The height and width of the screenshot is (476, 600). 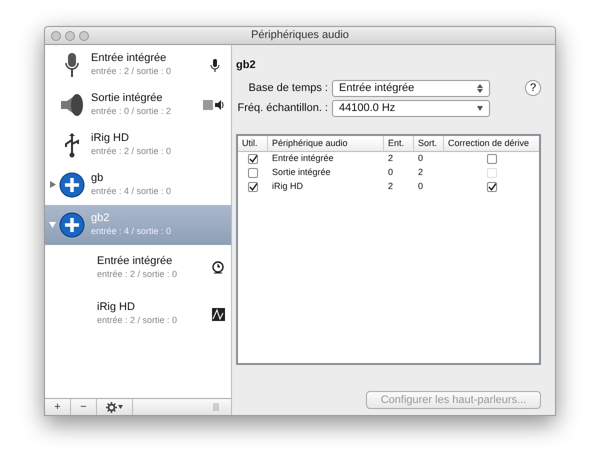 I want to click on resize-grip-icon, so click(x=216, y=407).